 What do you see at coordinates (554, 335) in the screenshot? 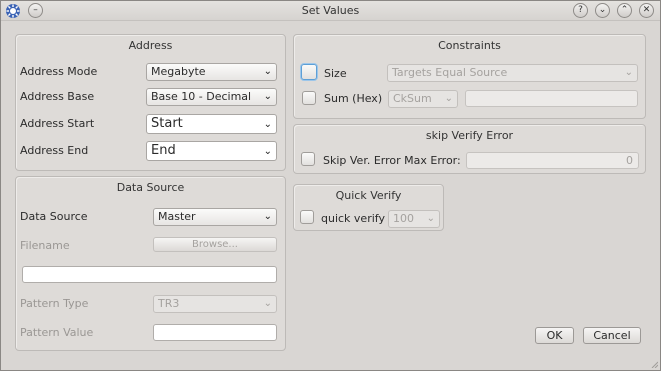
I see `ok-button: OK` at bounding box center [554, 335].